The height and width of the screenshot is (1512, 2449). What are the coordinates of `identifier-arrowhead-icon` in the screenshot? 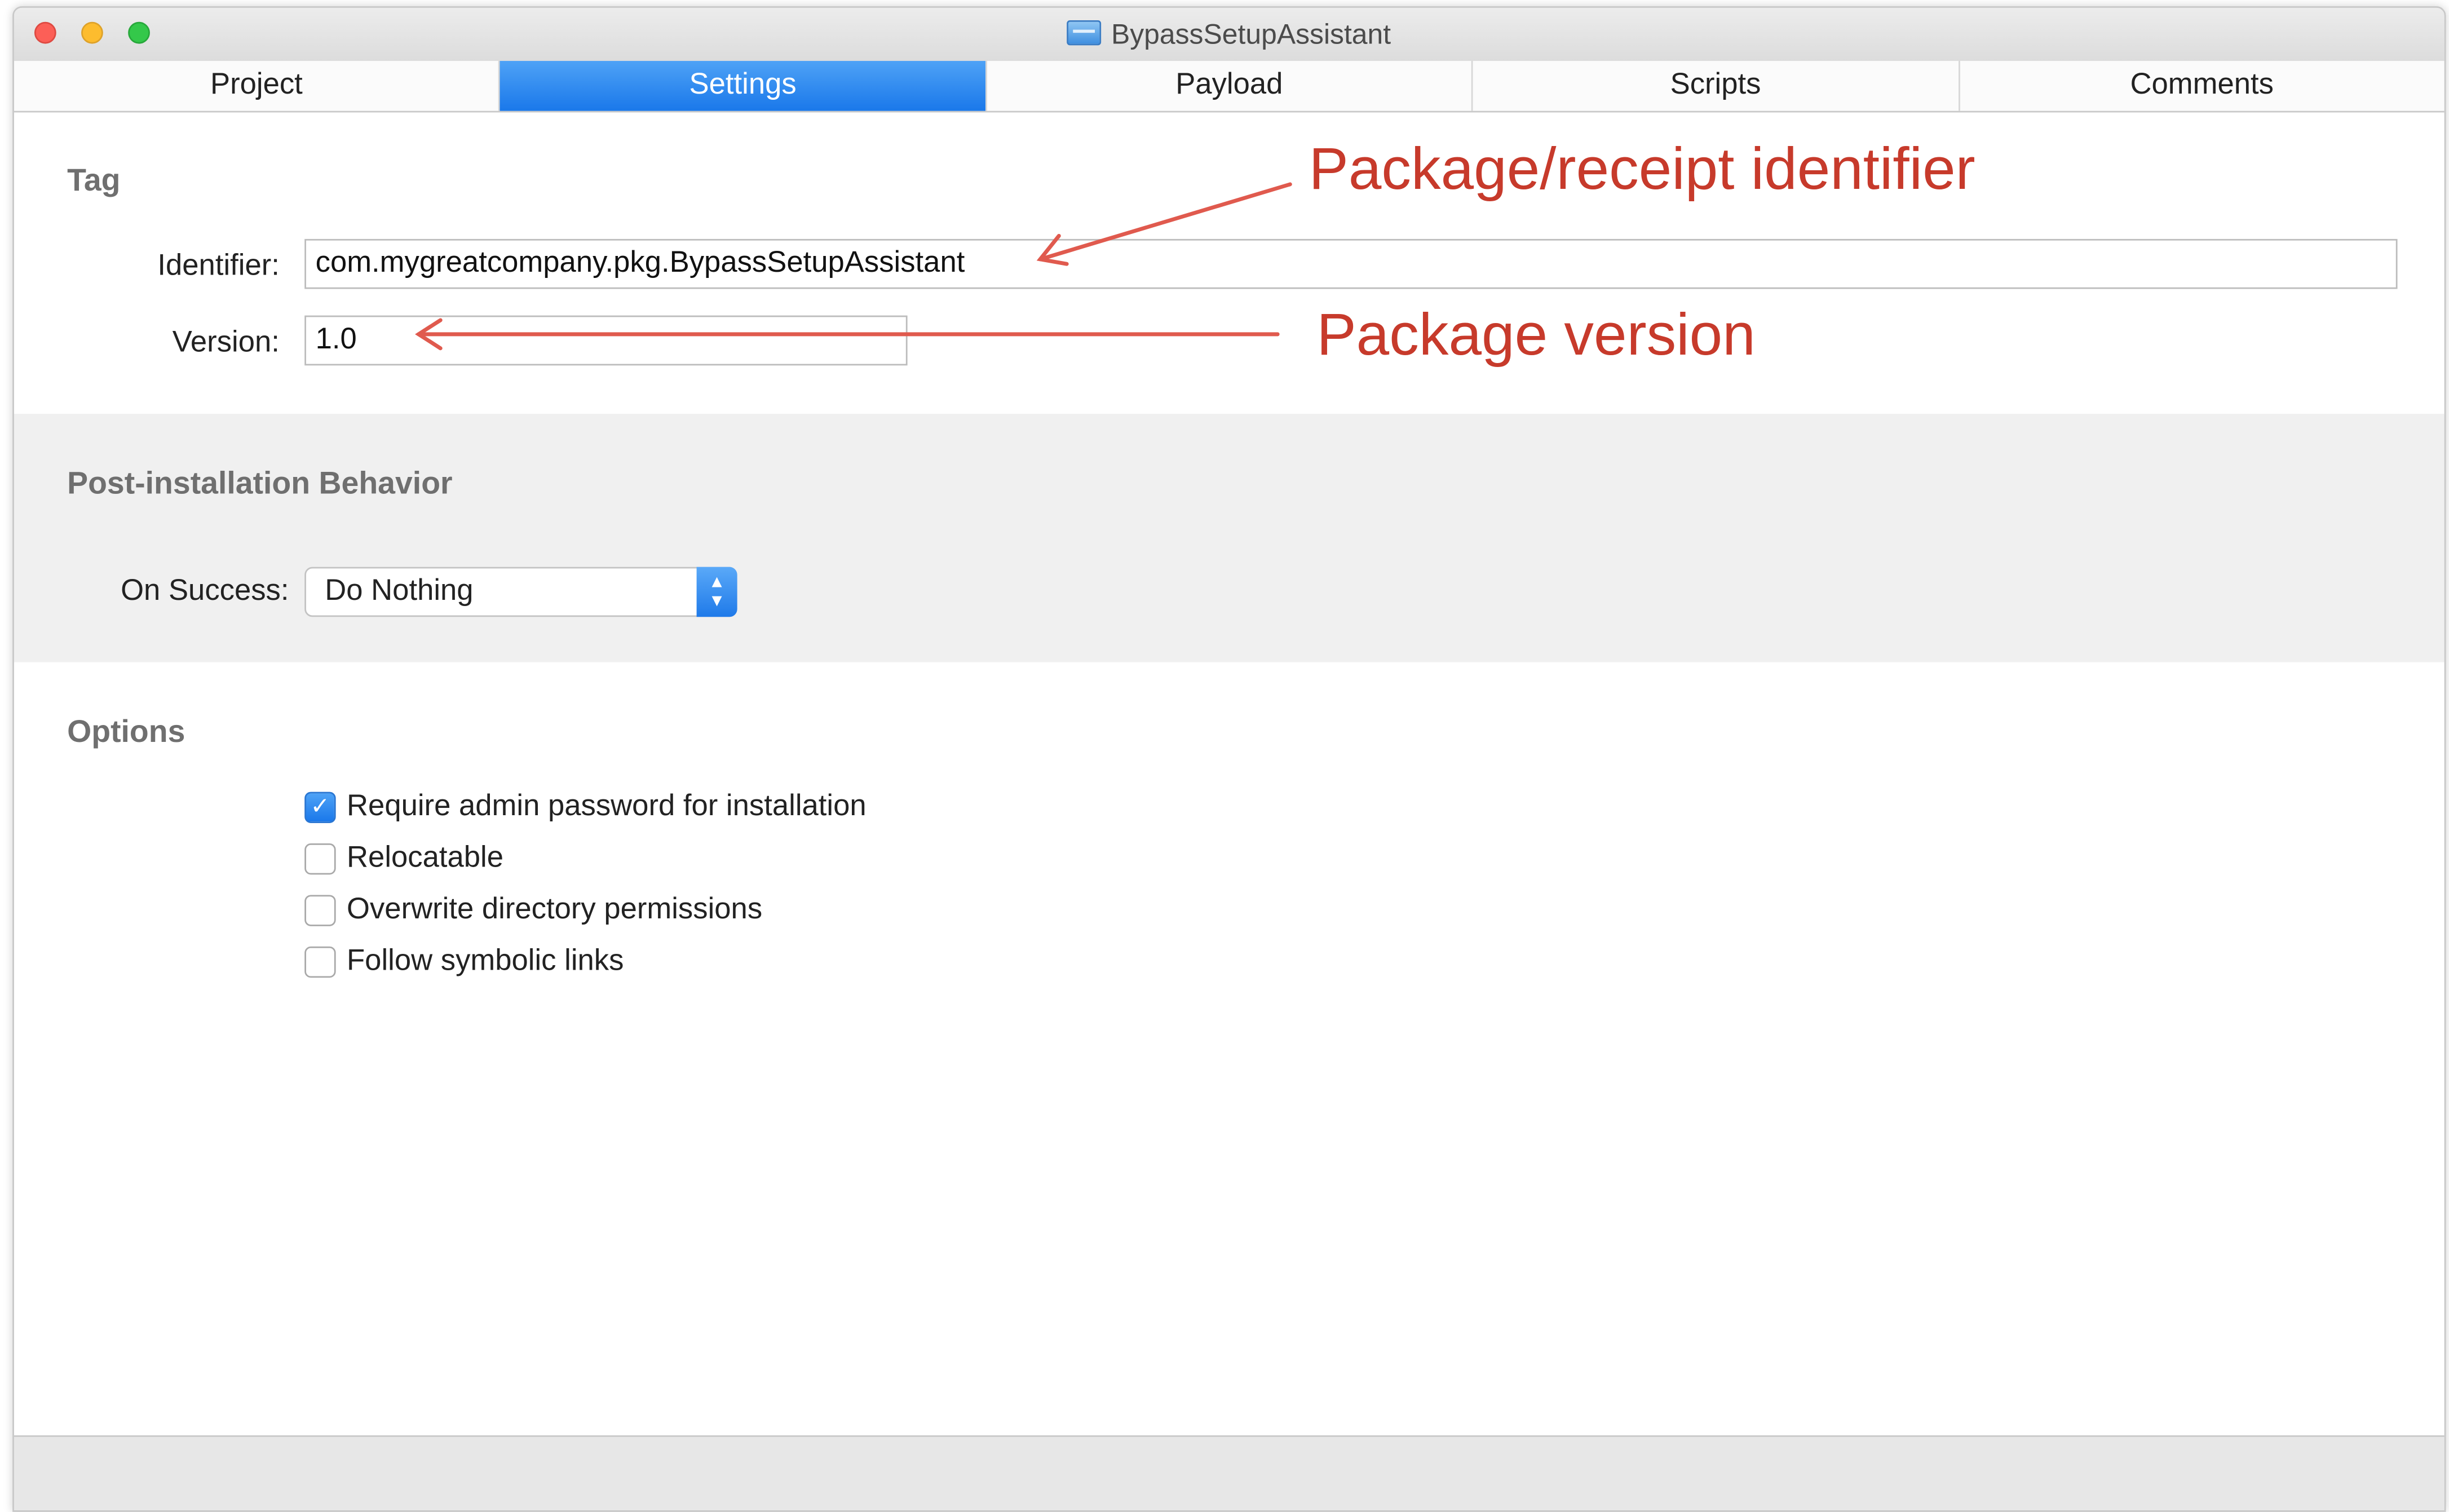 It's located at (1052, 249).